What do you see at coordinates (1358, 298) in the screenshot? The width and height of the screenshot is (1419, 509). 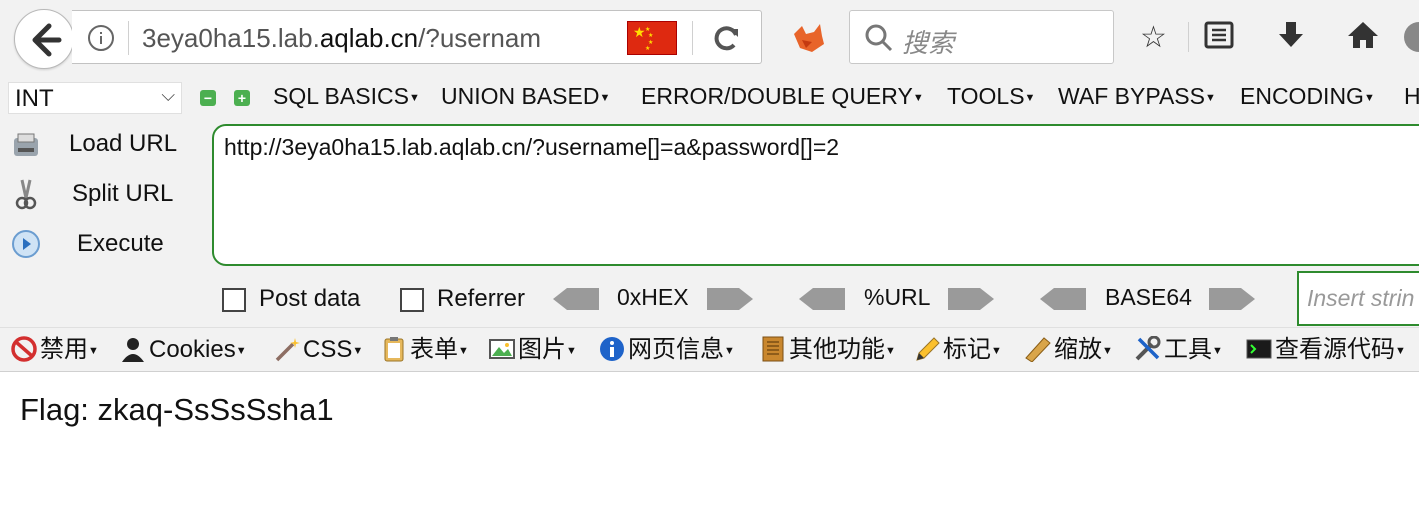 I see `insert-string-input: Insert strin` at bounding box center [1358, 298].